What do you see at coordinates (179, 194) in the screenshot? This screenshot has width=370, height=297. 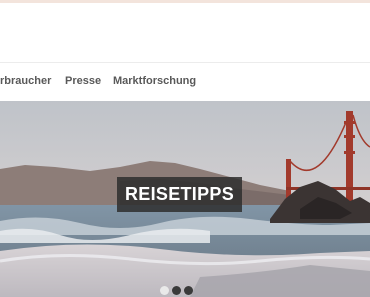 I see `hero-category-label: REISETIPPS` at bounding box center [179, 194].